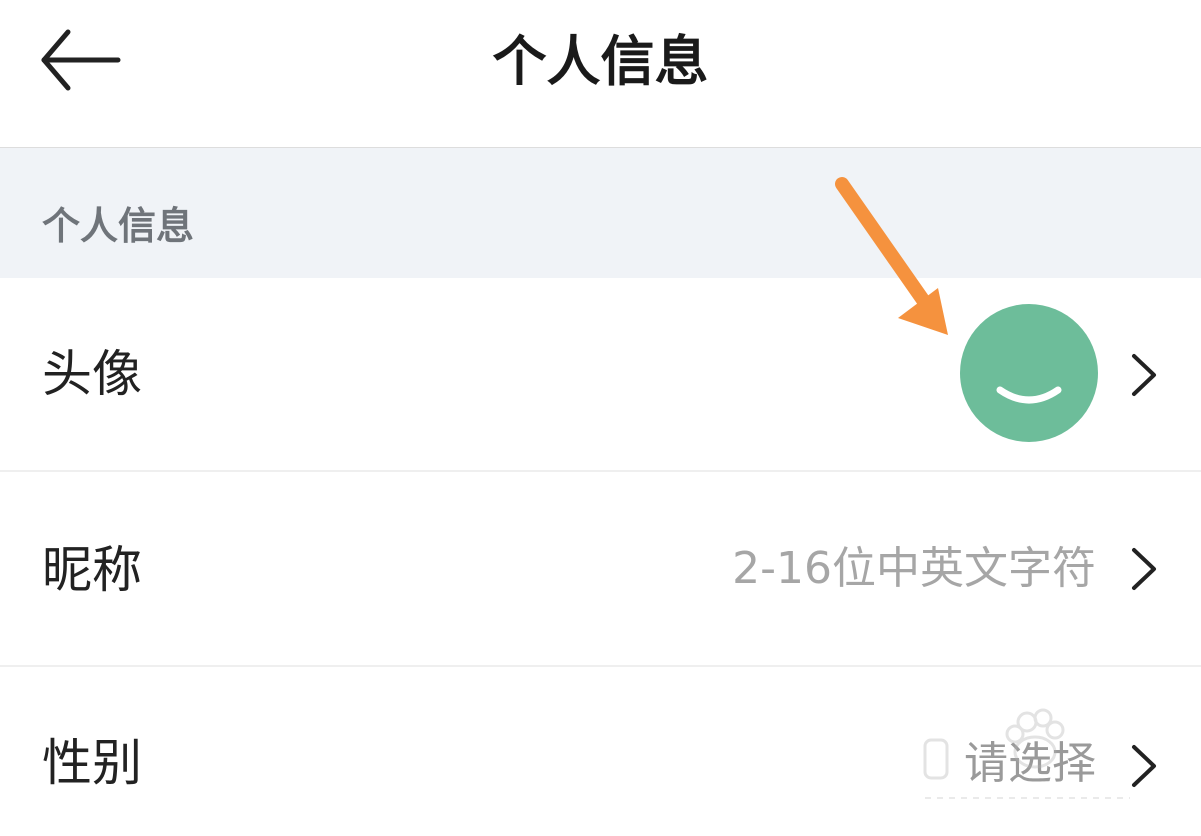 Image resolution: width=1201 pixels, height=836 pixels. I want to click on nickname-label: 昵称, so click(92, 570).